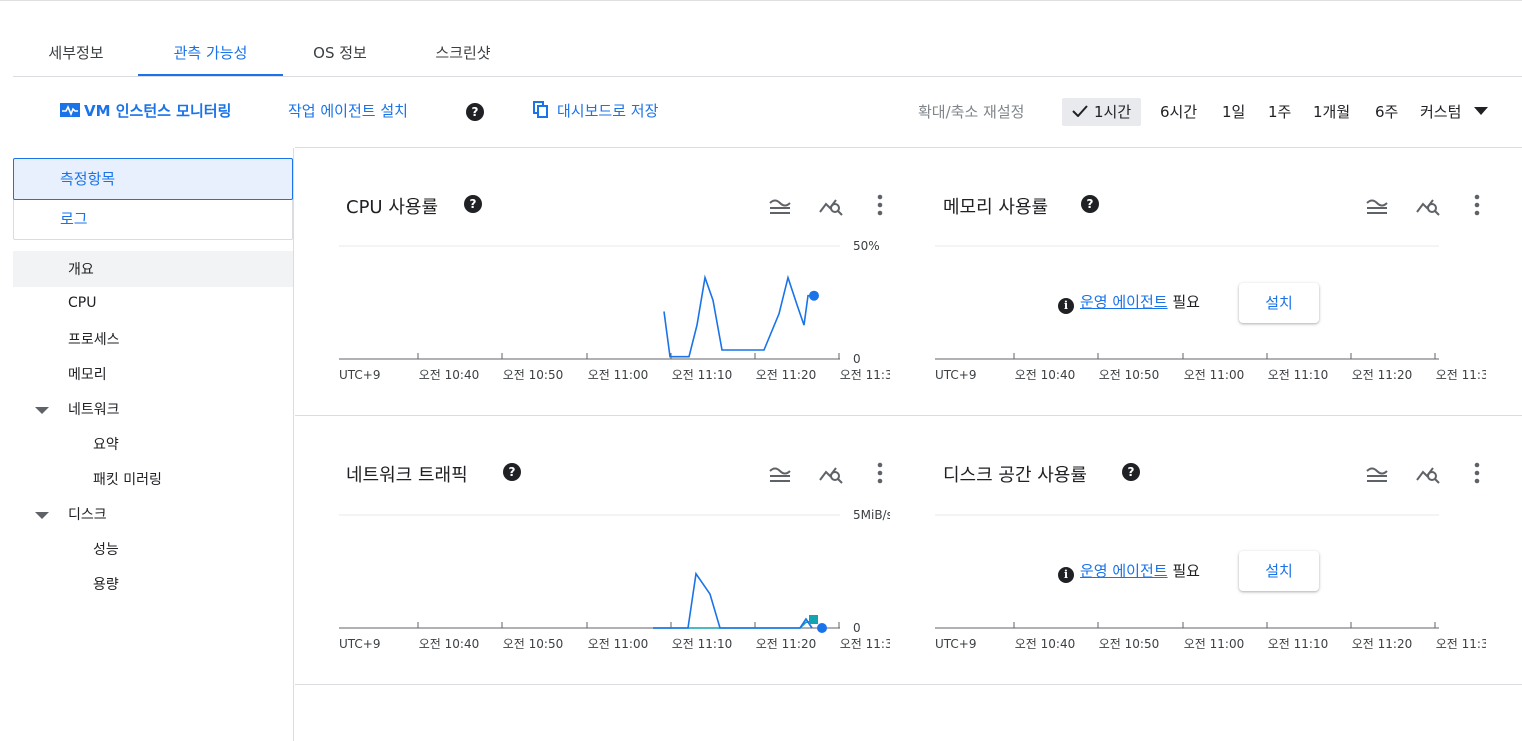 This screenshot has width=1522, height=741. I want to click on nav-disk: 디스크, so click(87, 514).